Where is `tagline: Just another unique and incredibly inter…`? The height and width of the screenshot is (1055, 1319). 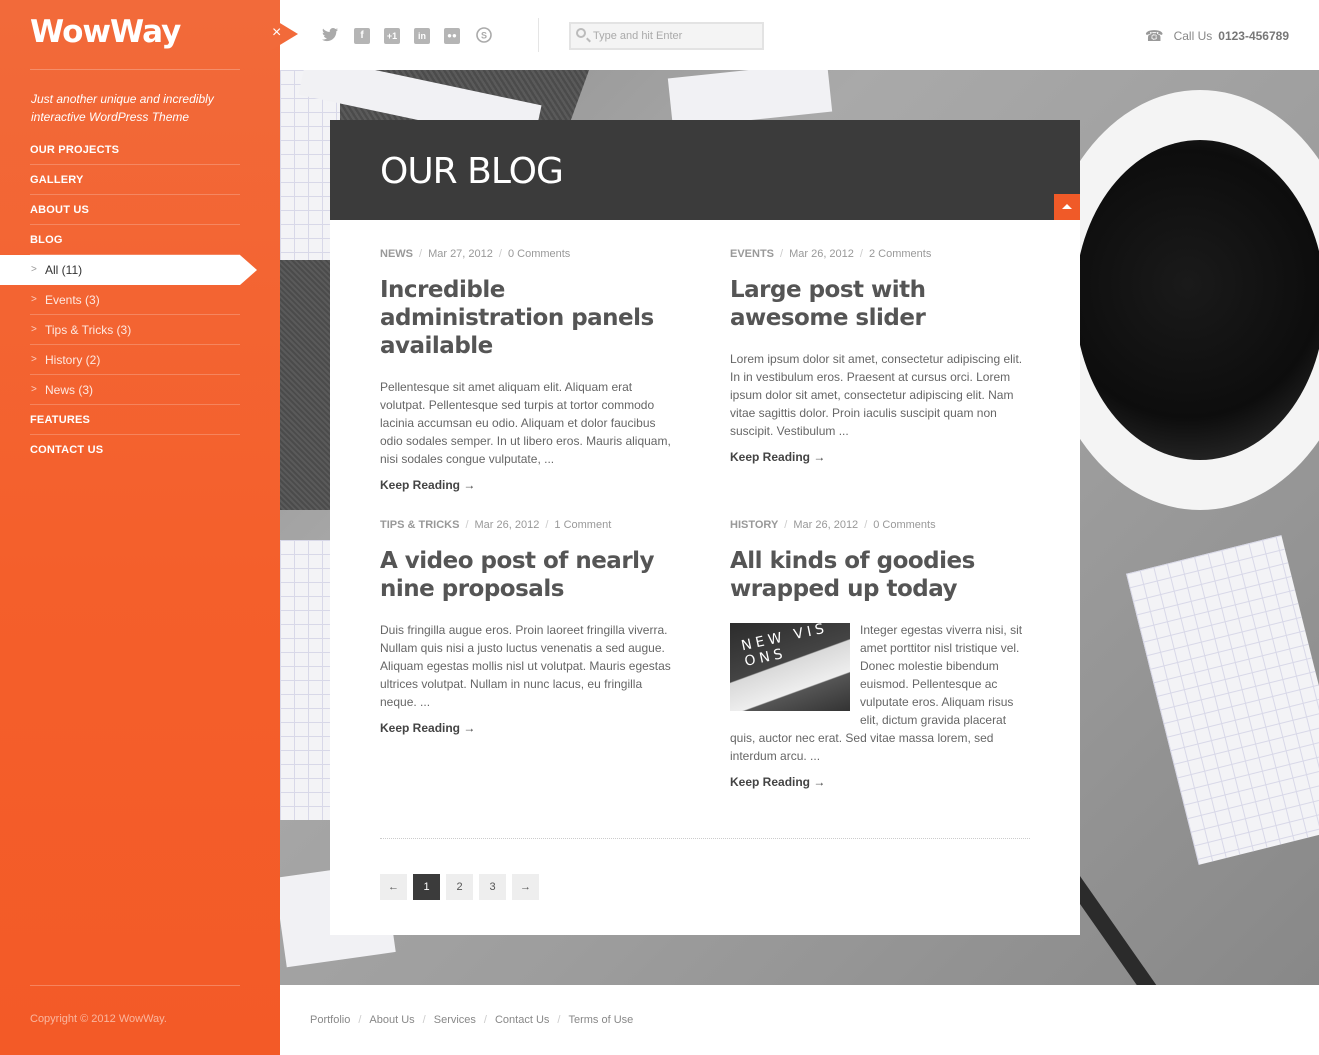
tagline: Just another unique and incredibly inter… is located at coordinates (122, 108).